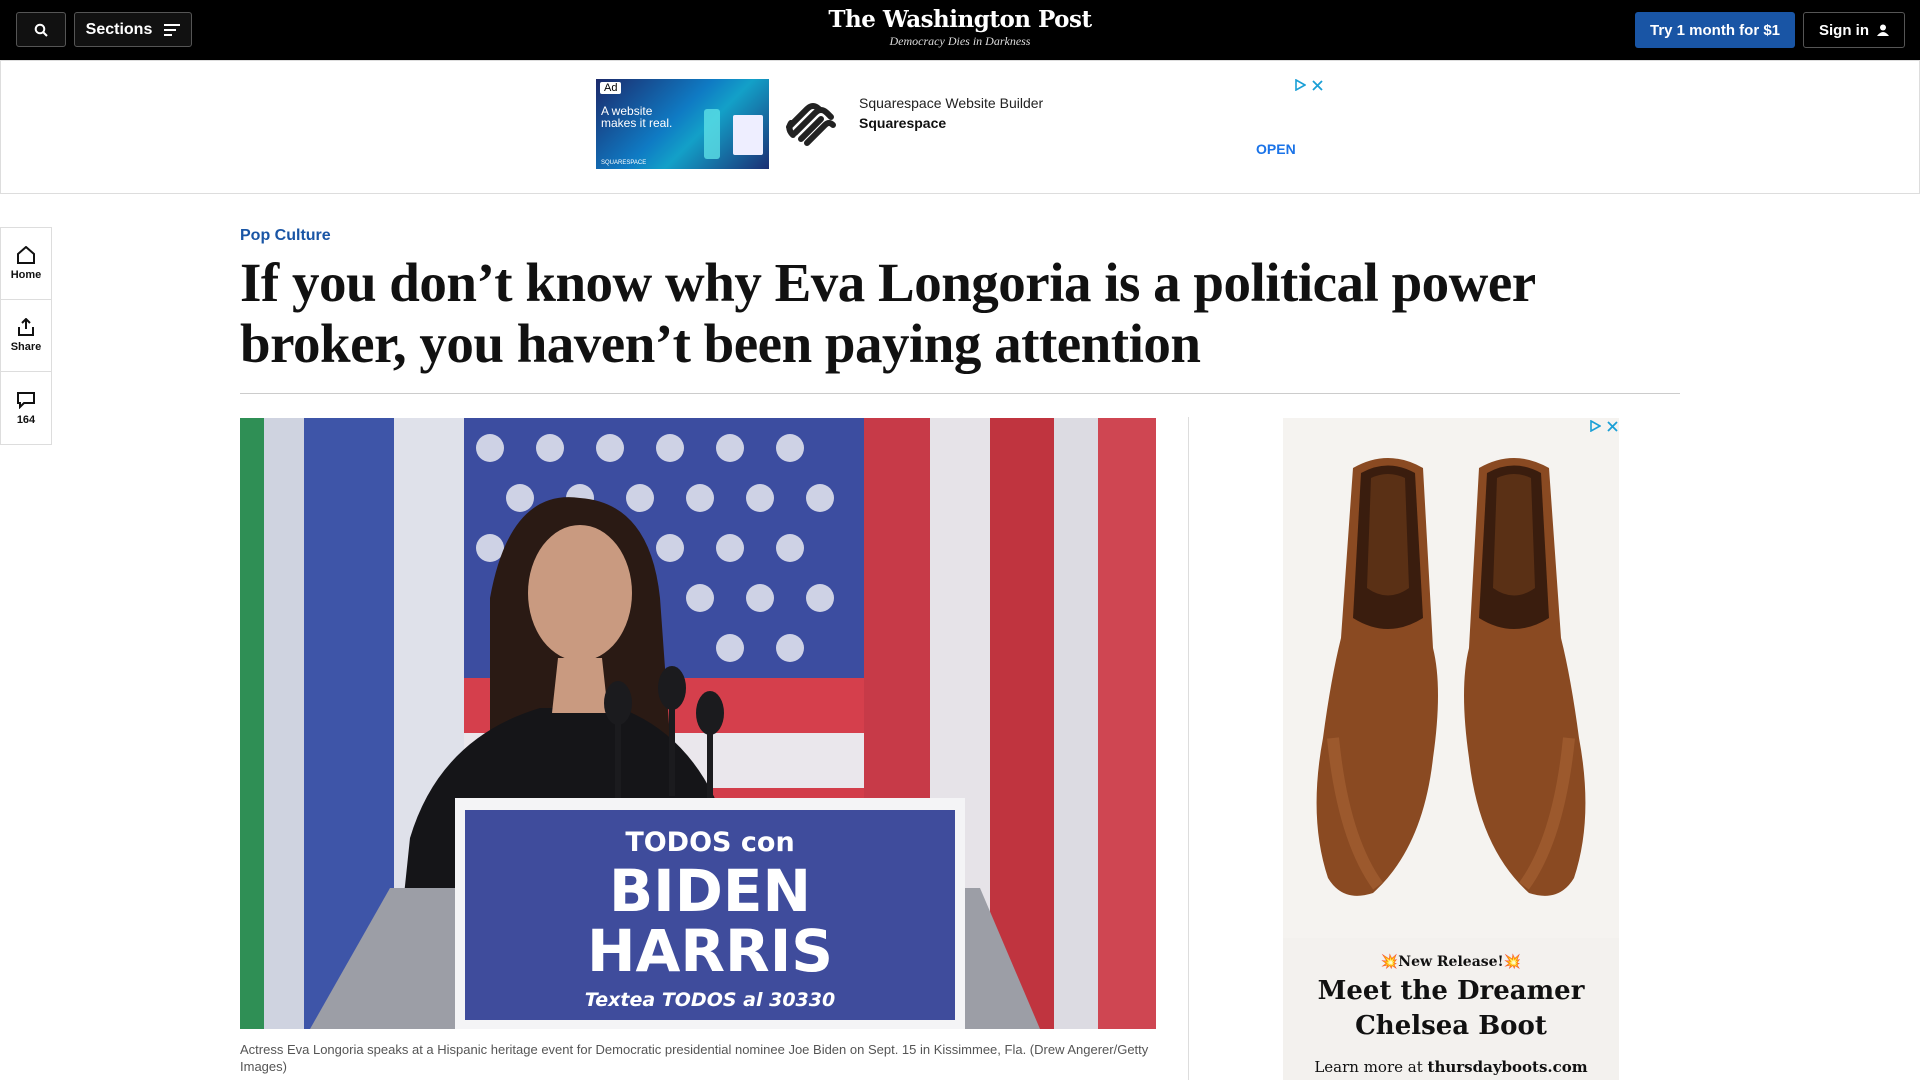 This screenshot has width=1920, height=1080. I want to click on share-icon, so click(26, 327).